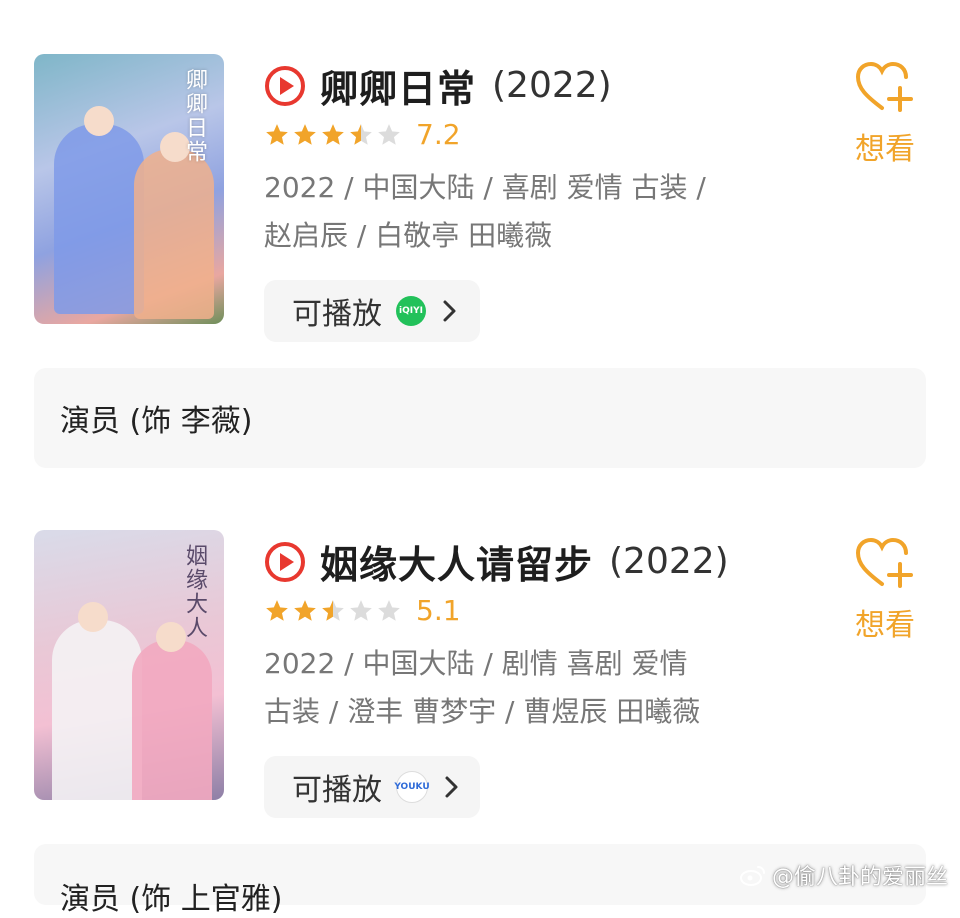 The width and height of the screenshot is (960, 918). What do you see at coordinates (129, 665) in the screenshot?
I see `poster-image: 姻缘大人` at bounding box center [129, 665].